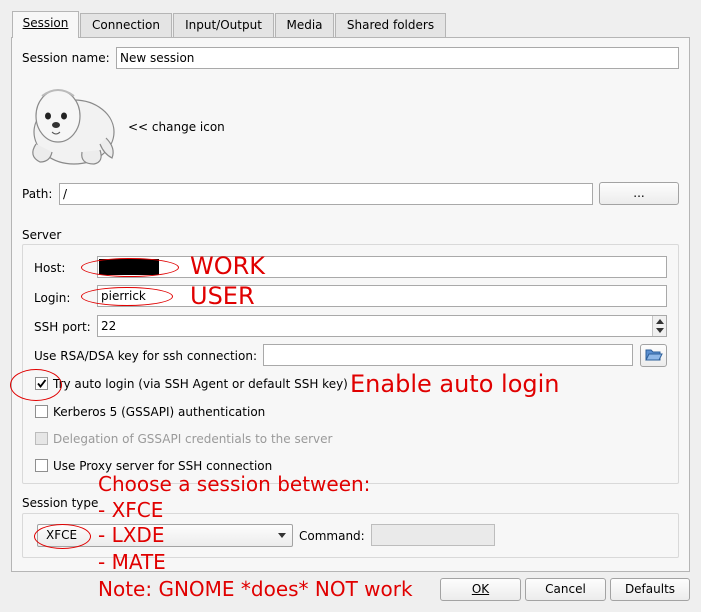  Describe the element at coordinates (176, 127) in the screenshot. I see `change-icon-link: << change icon` at that location.